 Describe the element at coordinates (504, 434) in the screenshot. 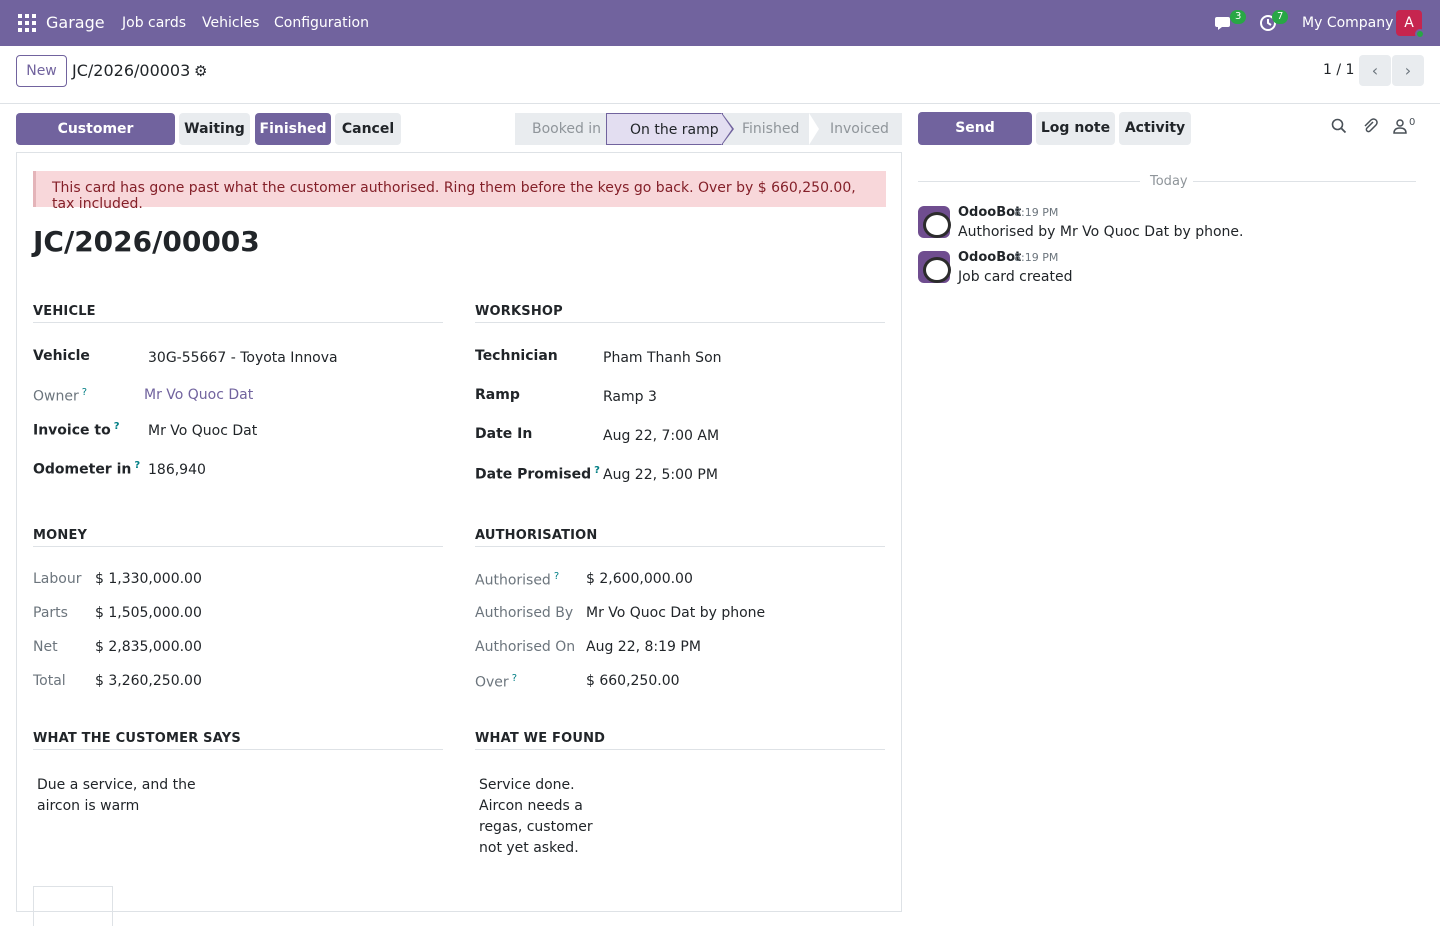

I see `date-in-label: Date In` at that location.